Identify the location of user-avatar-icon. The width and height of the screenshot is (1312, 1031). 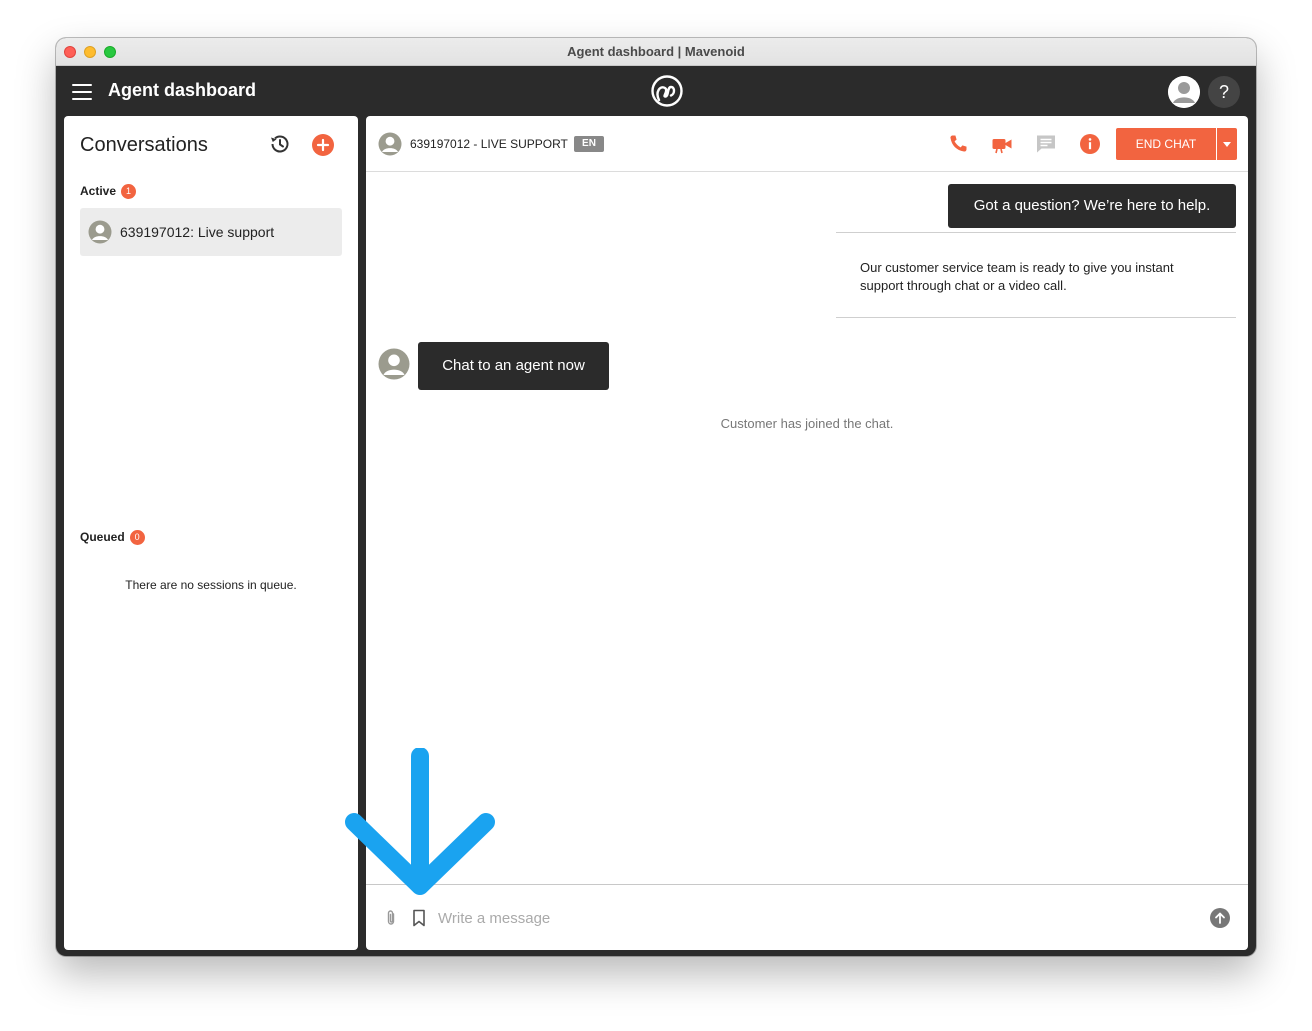
(1184, 92).